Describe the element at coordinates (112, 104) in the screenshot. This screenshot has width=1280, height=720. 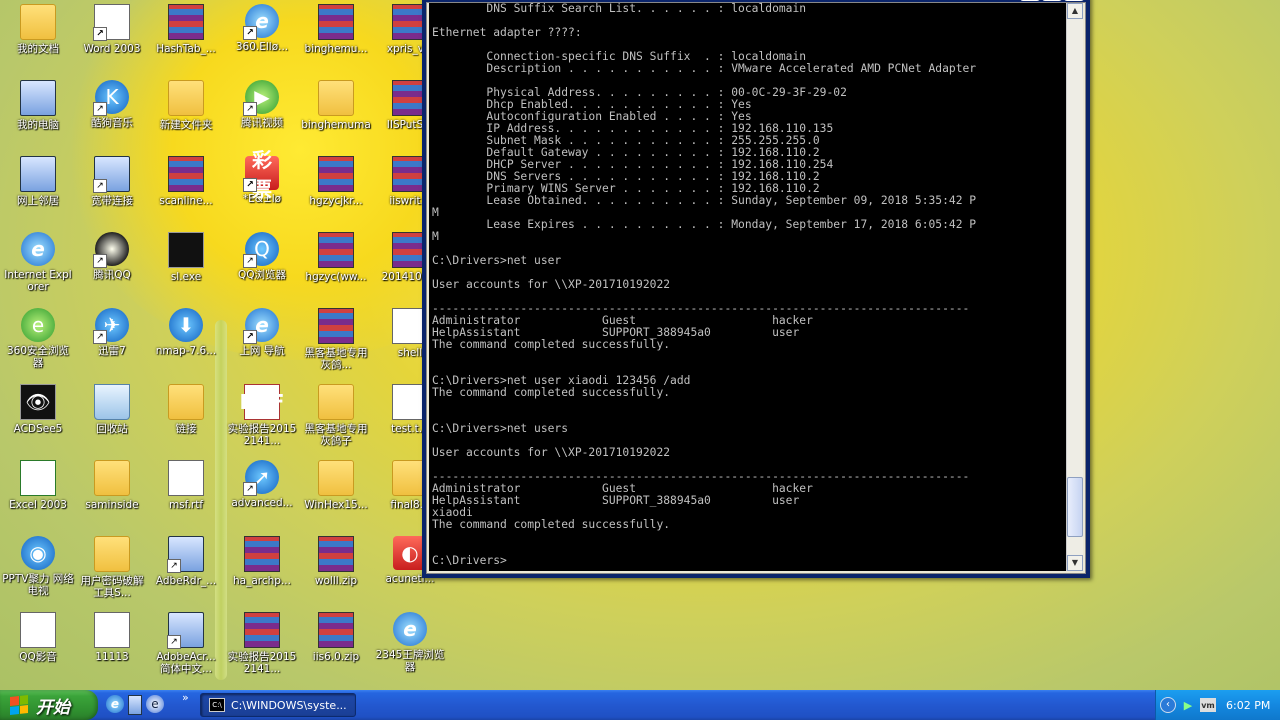
I see `desktop-icon: K酷狗音乐` at that location.